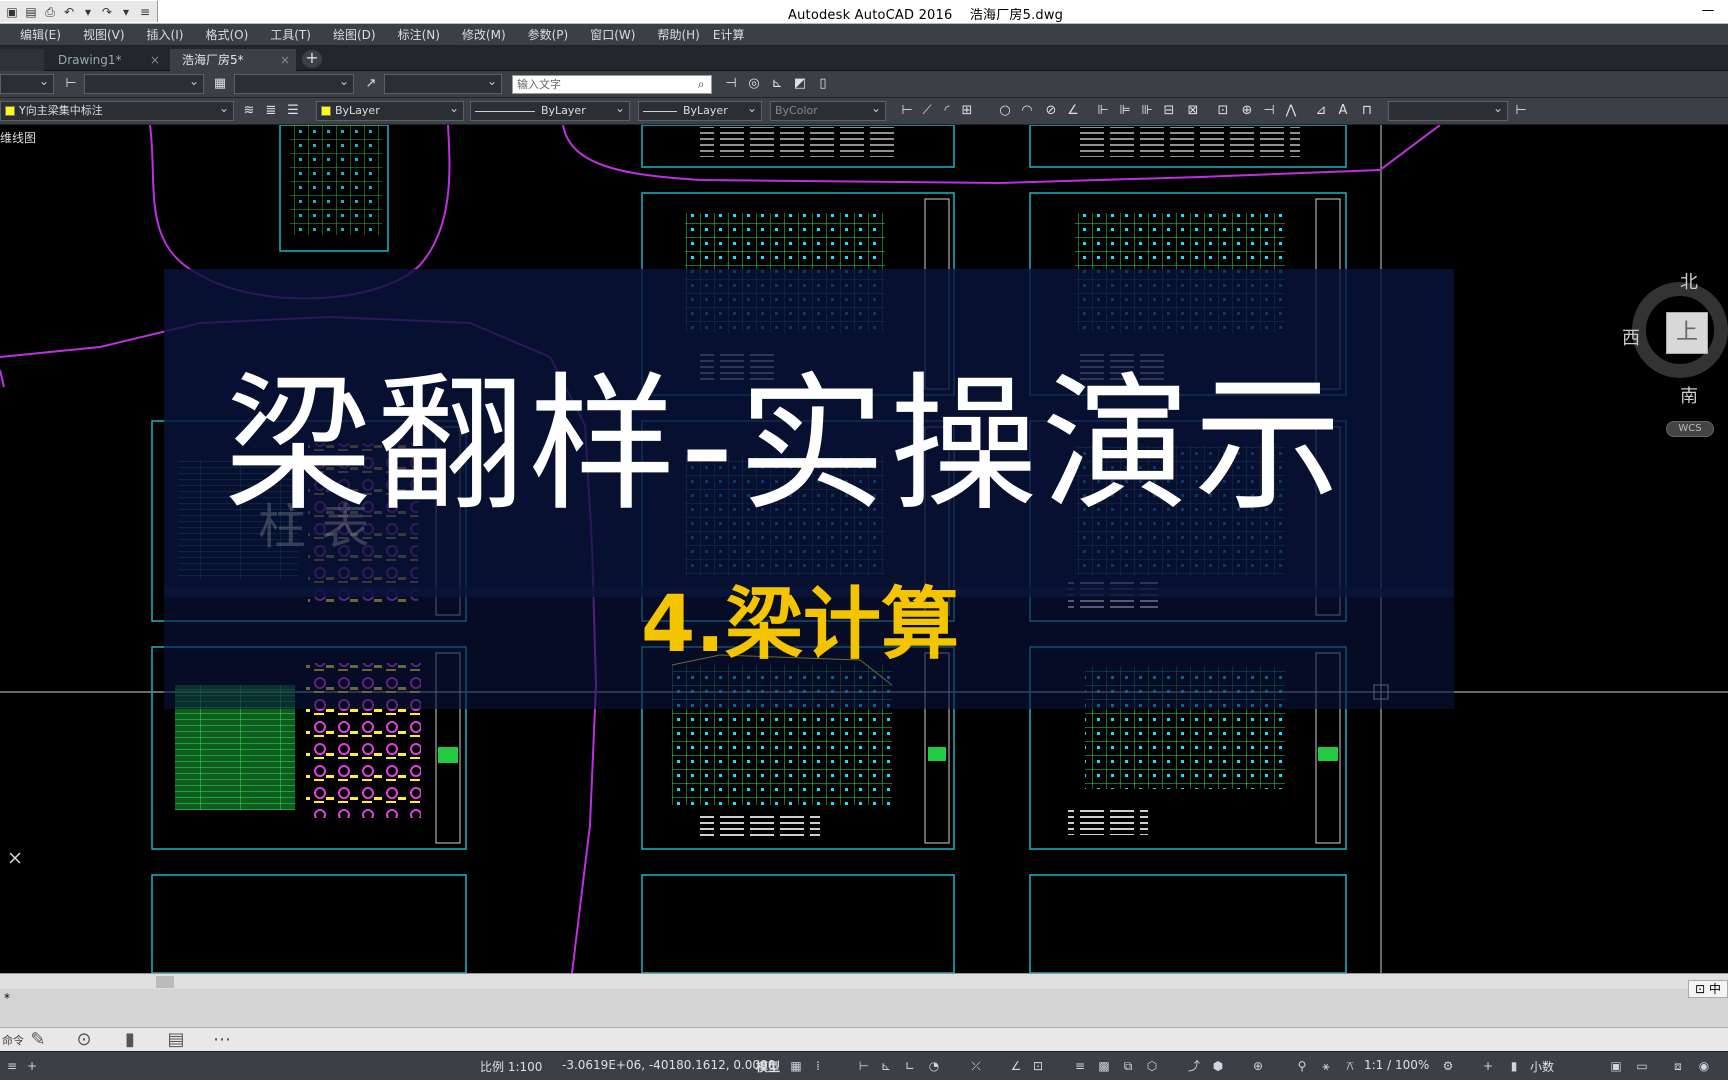 Image resolution: width=1728 pixels, height=1080 pixels. I want to click on dim-text-edit-icon: A, so click(1343, 111).